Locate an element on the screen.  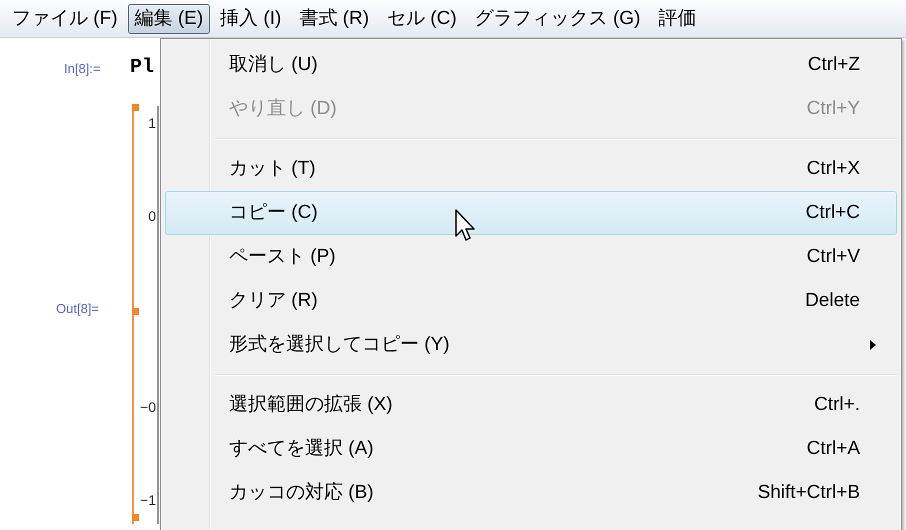
shortcut-label: Ctrl+Y is located at coordinates (833, 108).